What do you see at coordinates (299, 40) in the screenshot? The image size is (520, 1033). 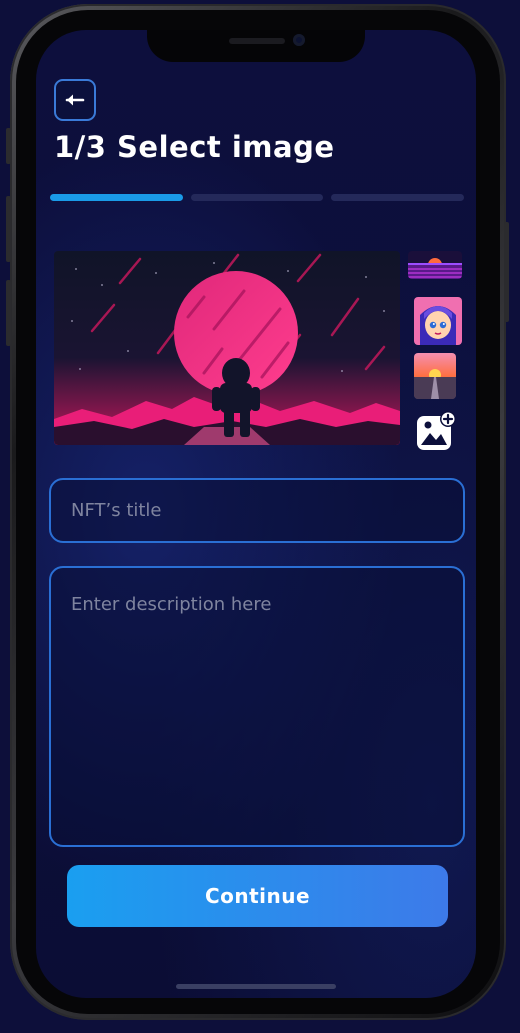 I see `front-camera` at bounding box center [299, 40].